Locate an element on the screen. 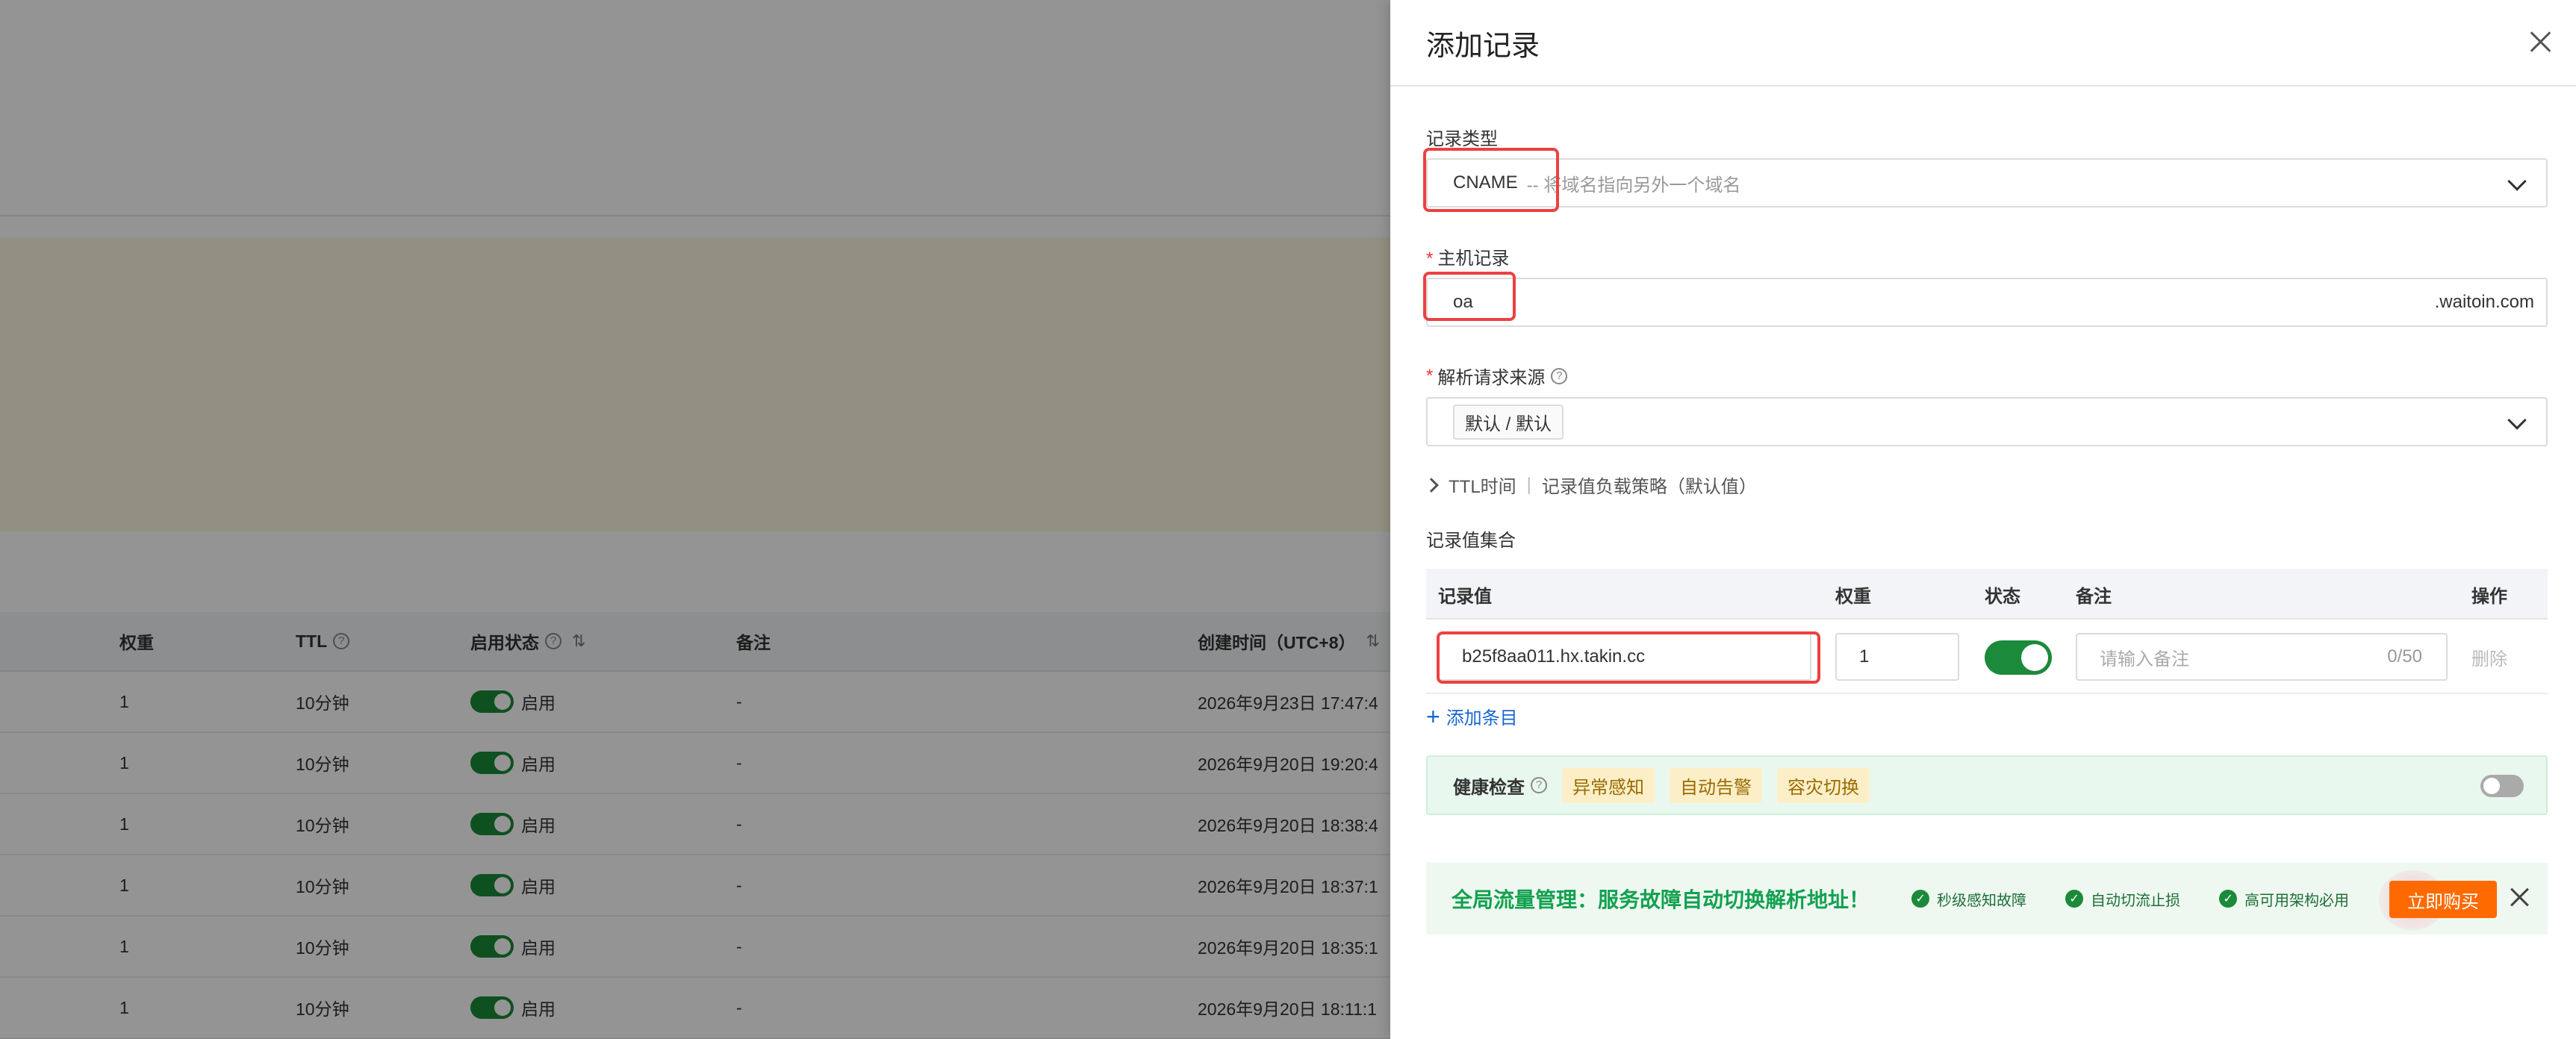 The width and height of the screenshot is (2576, 1039). ttl-collapse-toggle: TTL时间 | 记录值负载策略（默认值） is located at coordinates (1590, 485).